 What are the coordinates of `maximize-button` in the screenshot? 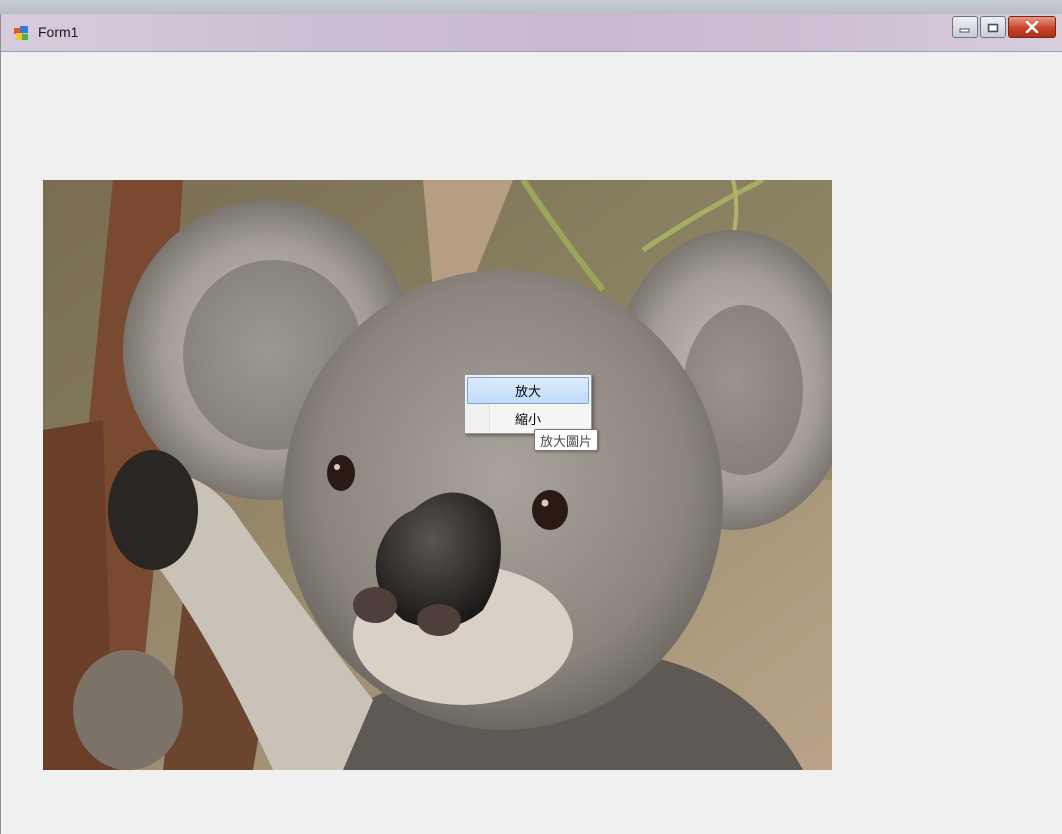 It's located at (993, 27).